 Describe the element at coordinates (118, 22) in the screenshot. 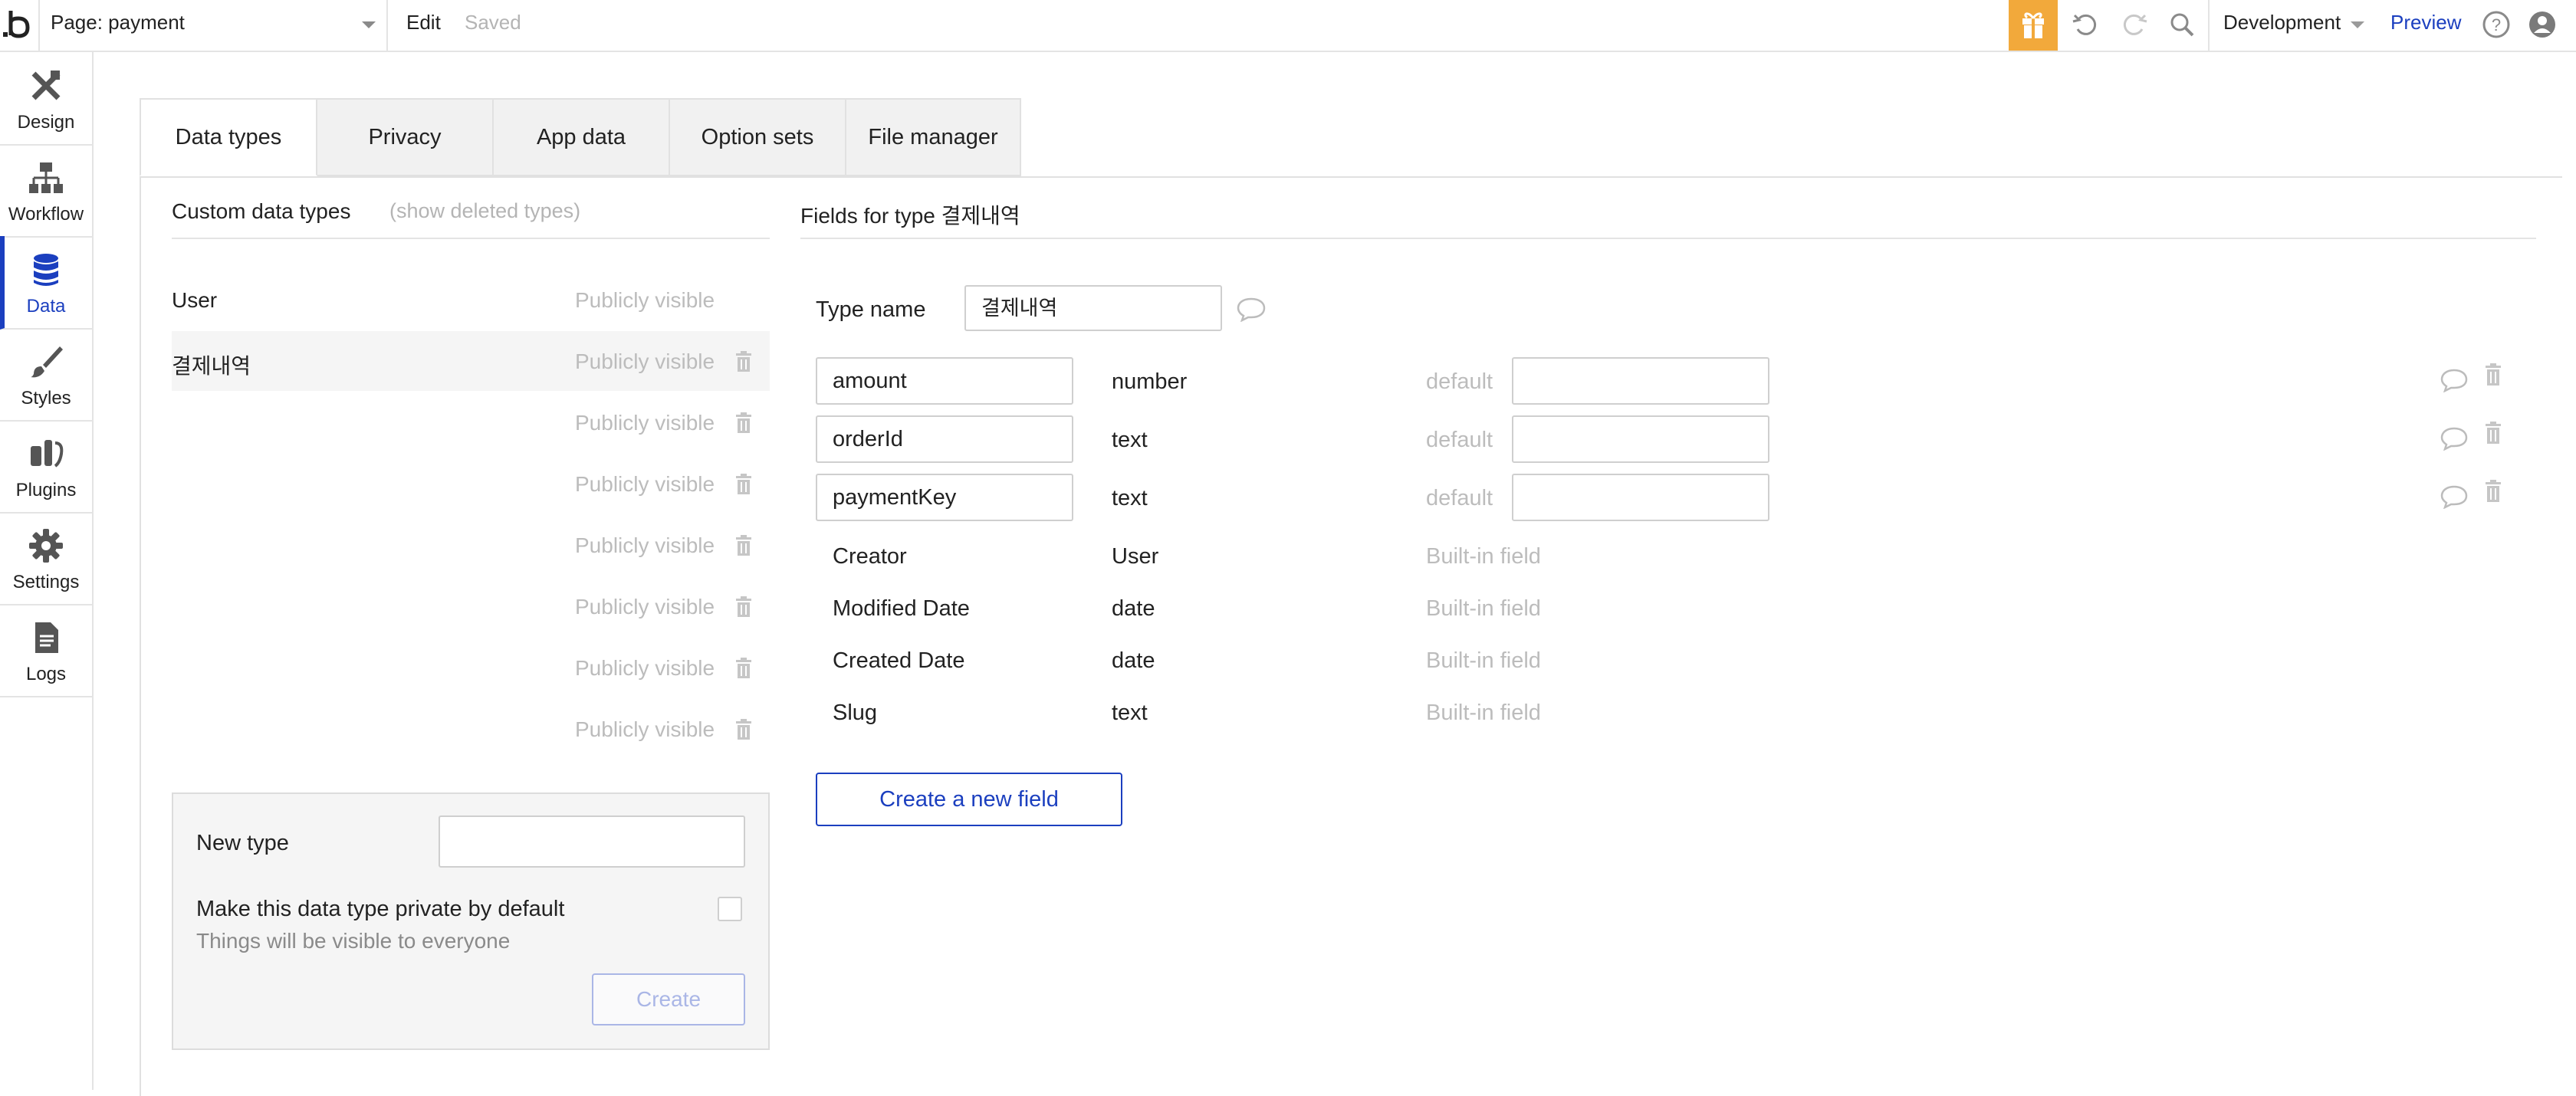

I see `page-selector-label: Page: payment` at that location.